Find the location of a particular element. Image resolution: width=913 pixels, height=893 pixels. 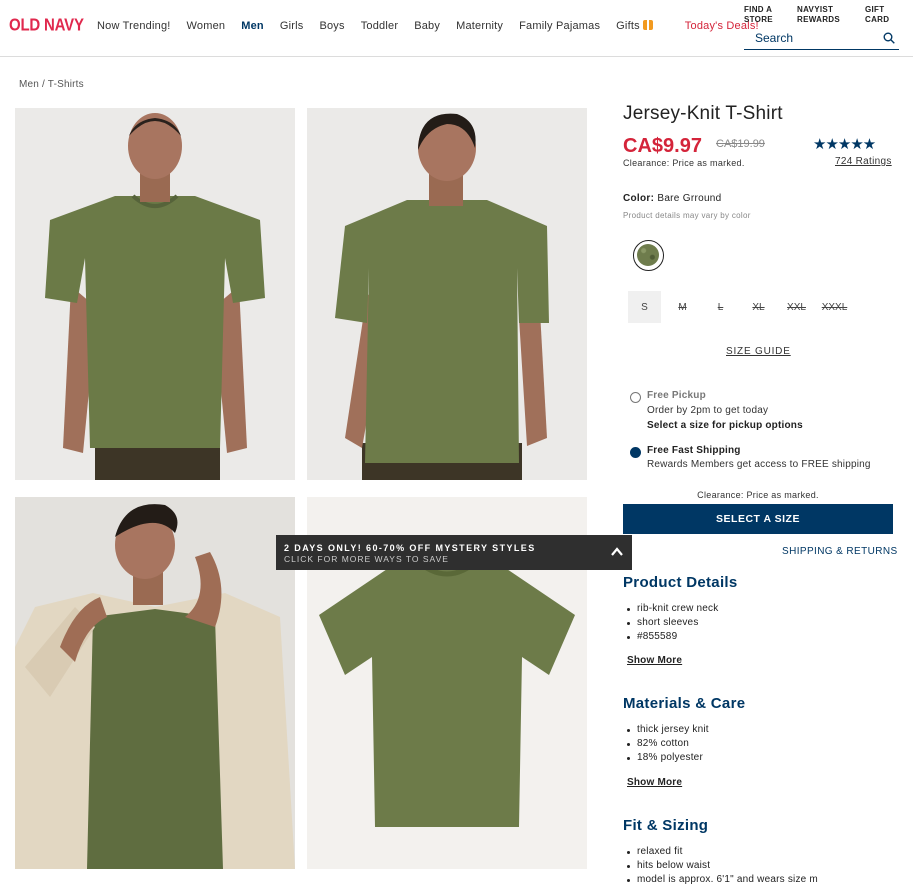

detail-item: rib-knit crew neck is located at coordinates (672, 609).